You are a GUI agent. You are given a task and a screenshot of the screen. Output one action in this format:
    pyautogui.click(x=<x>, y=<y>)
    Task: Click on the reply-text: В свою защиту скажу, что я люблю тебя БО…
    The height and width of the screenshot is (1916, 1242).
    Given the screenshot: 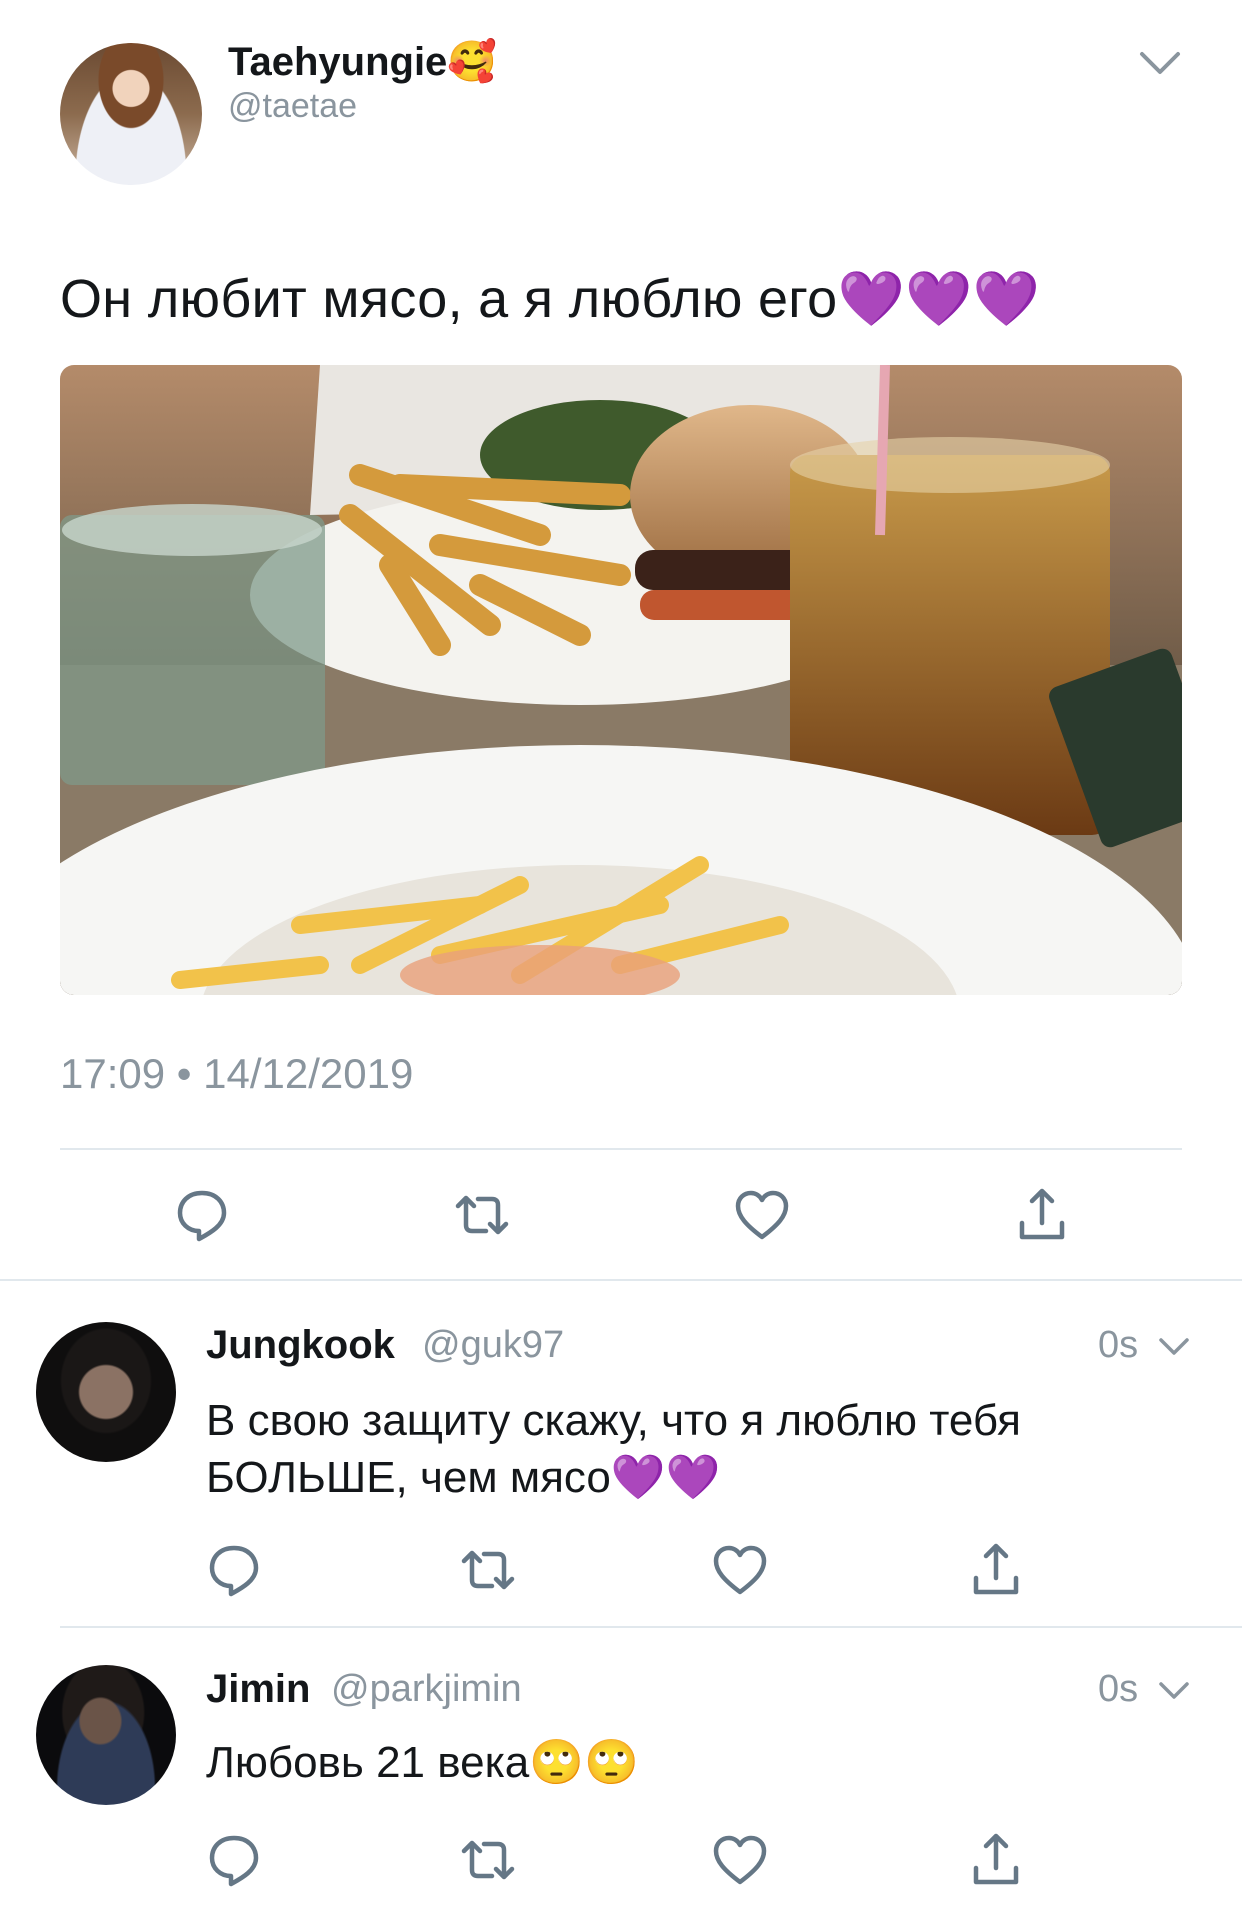 What is the action you would take?
    pyautogui.click(x=696, y=1449)
    